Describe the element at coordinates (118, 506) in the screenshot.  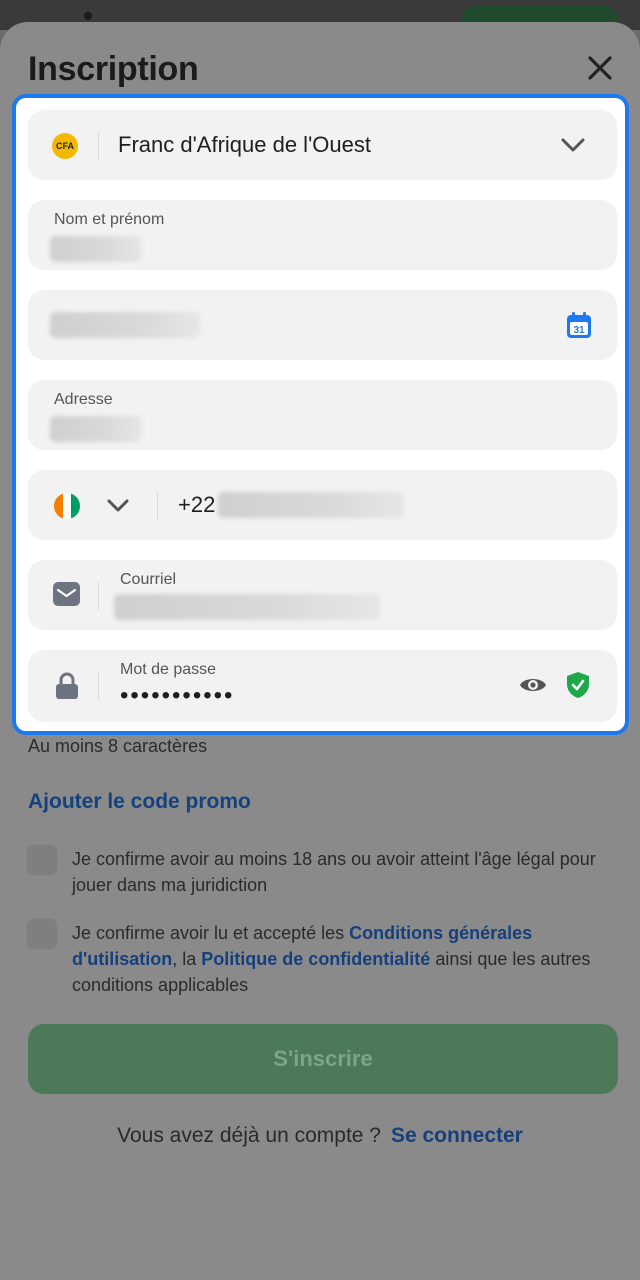
I see `country-chevron-down-icon` at that location.